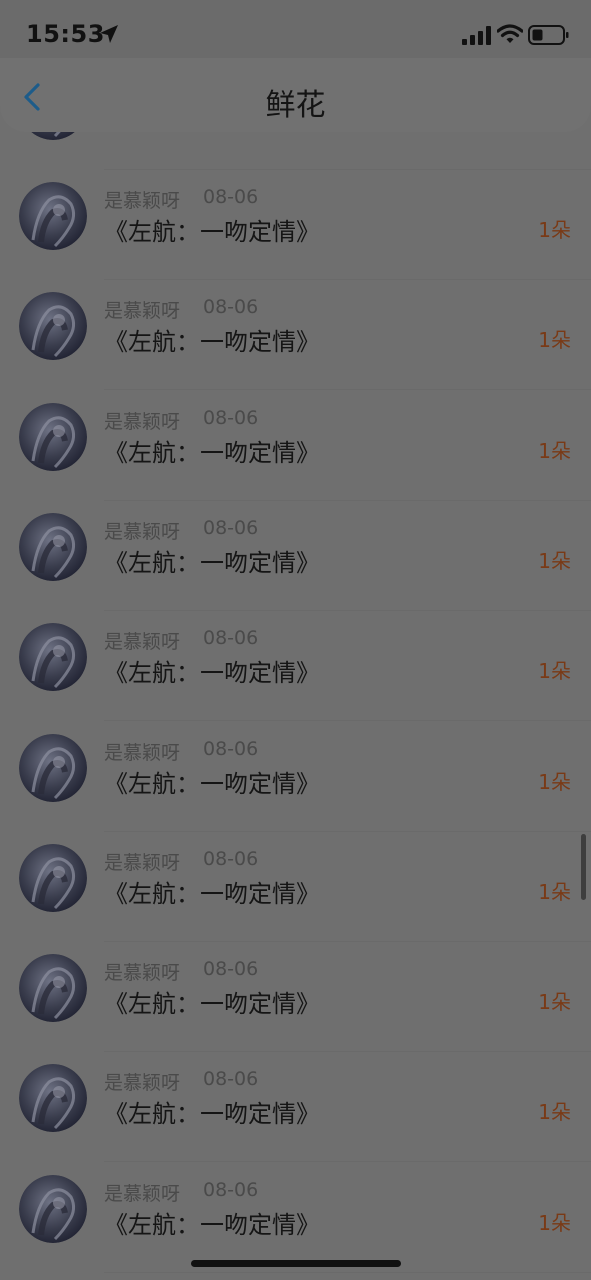 Image resolution: width=591 pixels, height=1280 pixels. I want to click on status-bar: 15:53, so click(295, 31).